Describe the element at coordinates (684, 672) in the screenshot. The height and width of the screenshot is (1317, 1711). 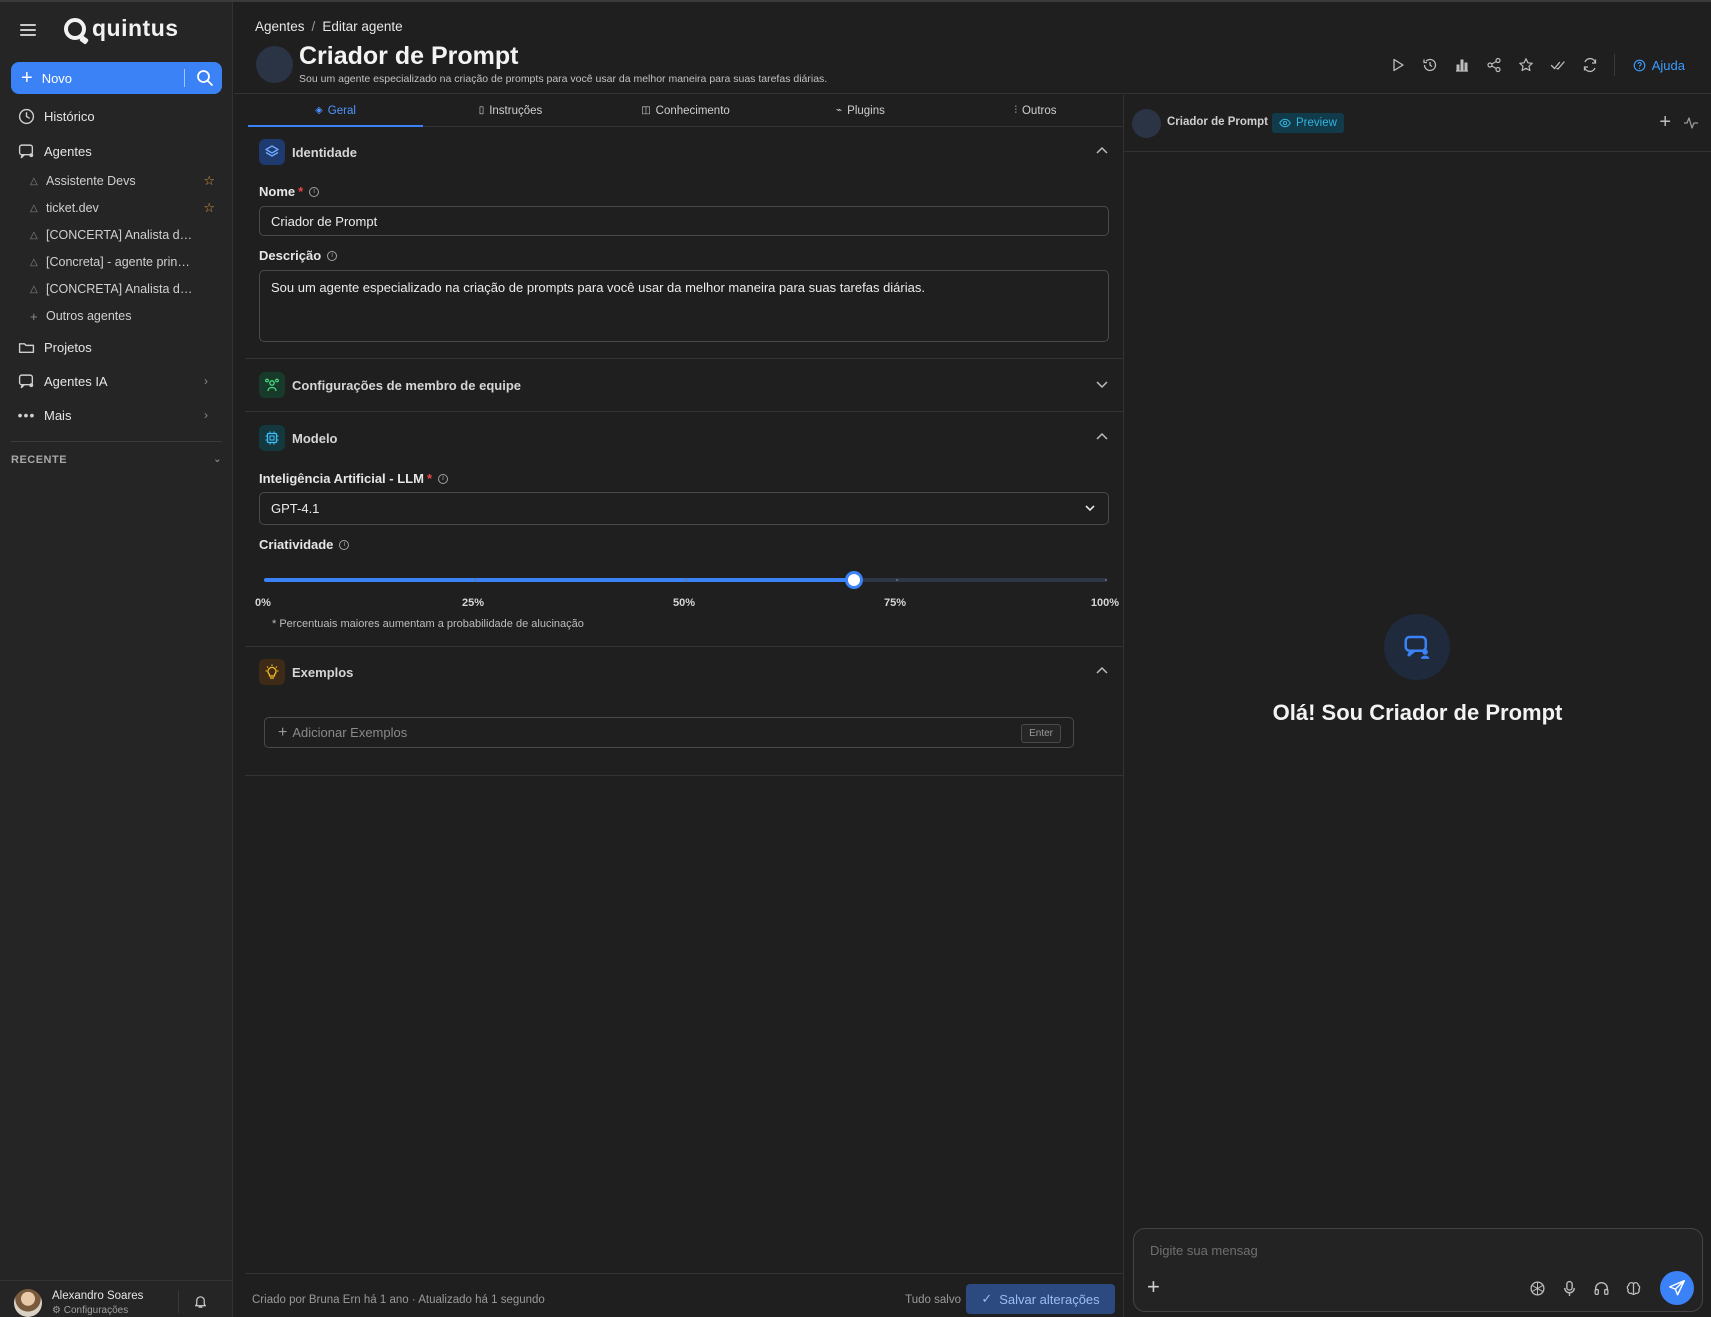
I see `section-exemplos-header: Exemplos` at that location.